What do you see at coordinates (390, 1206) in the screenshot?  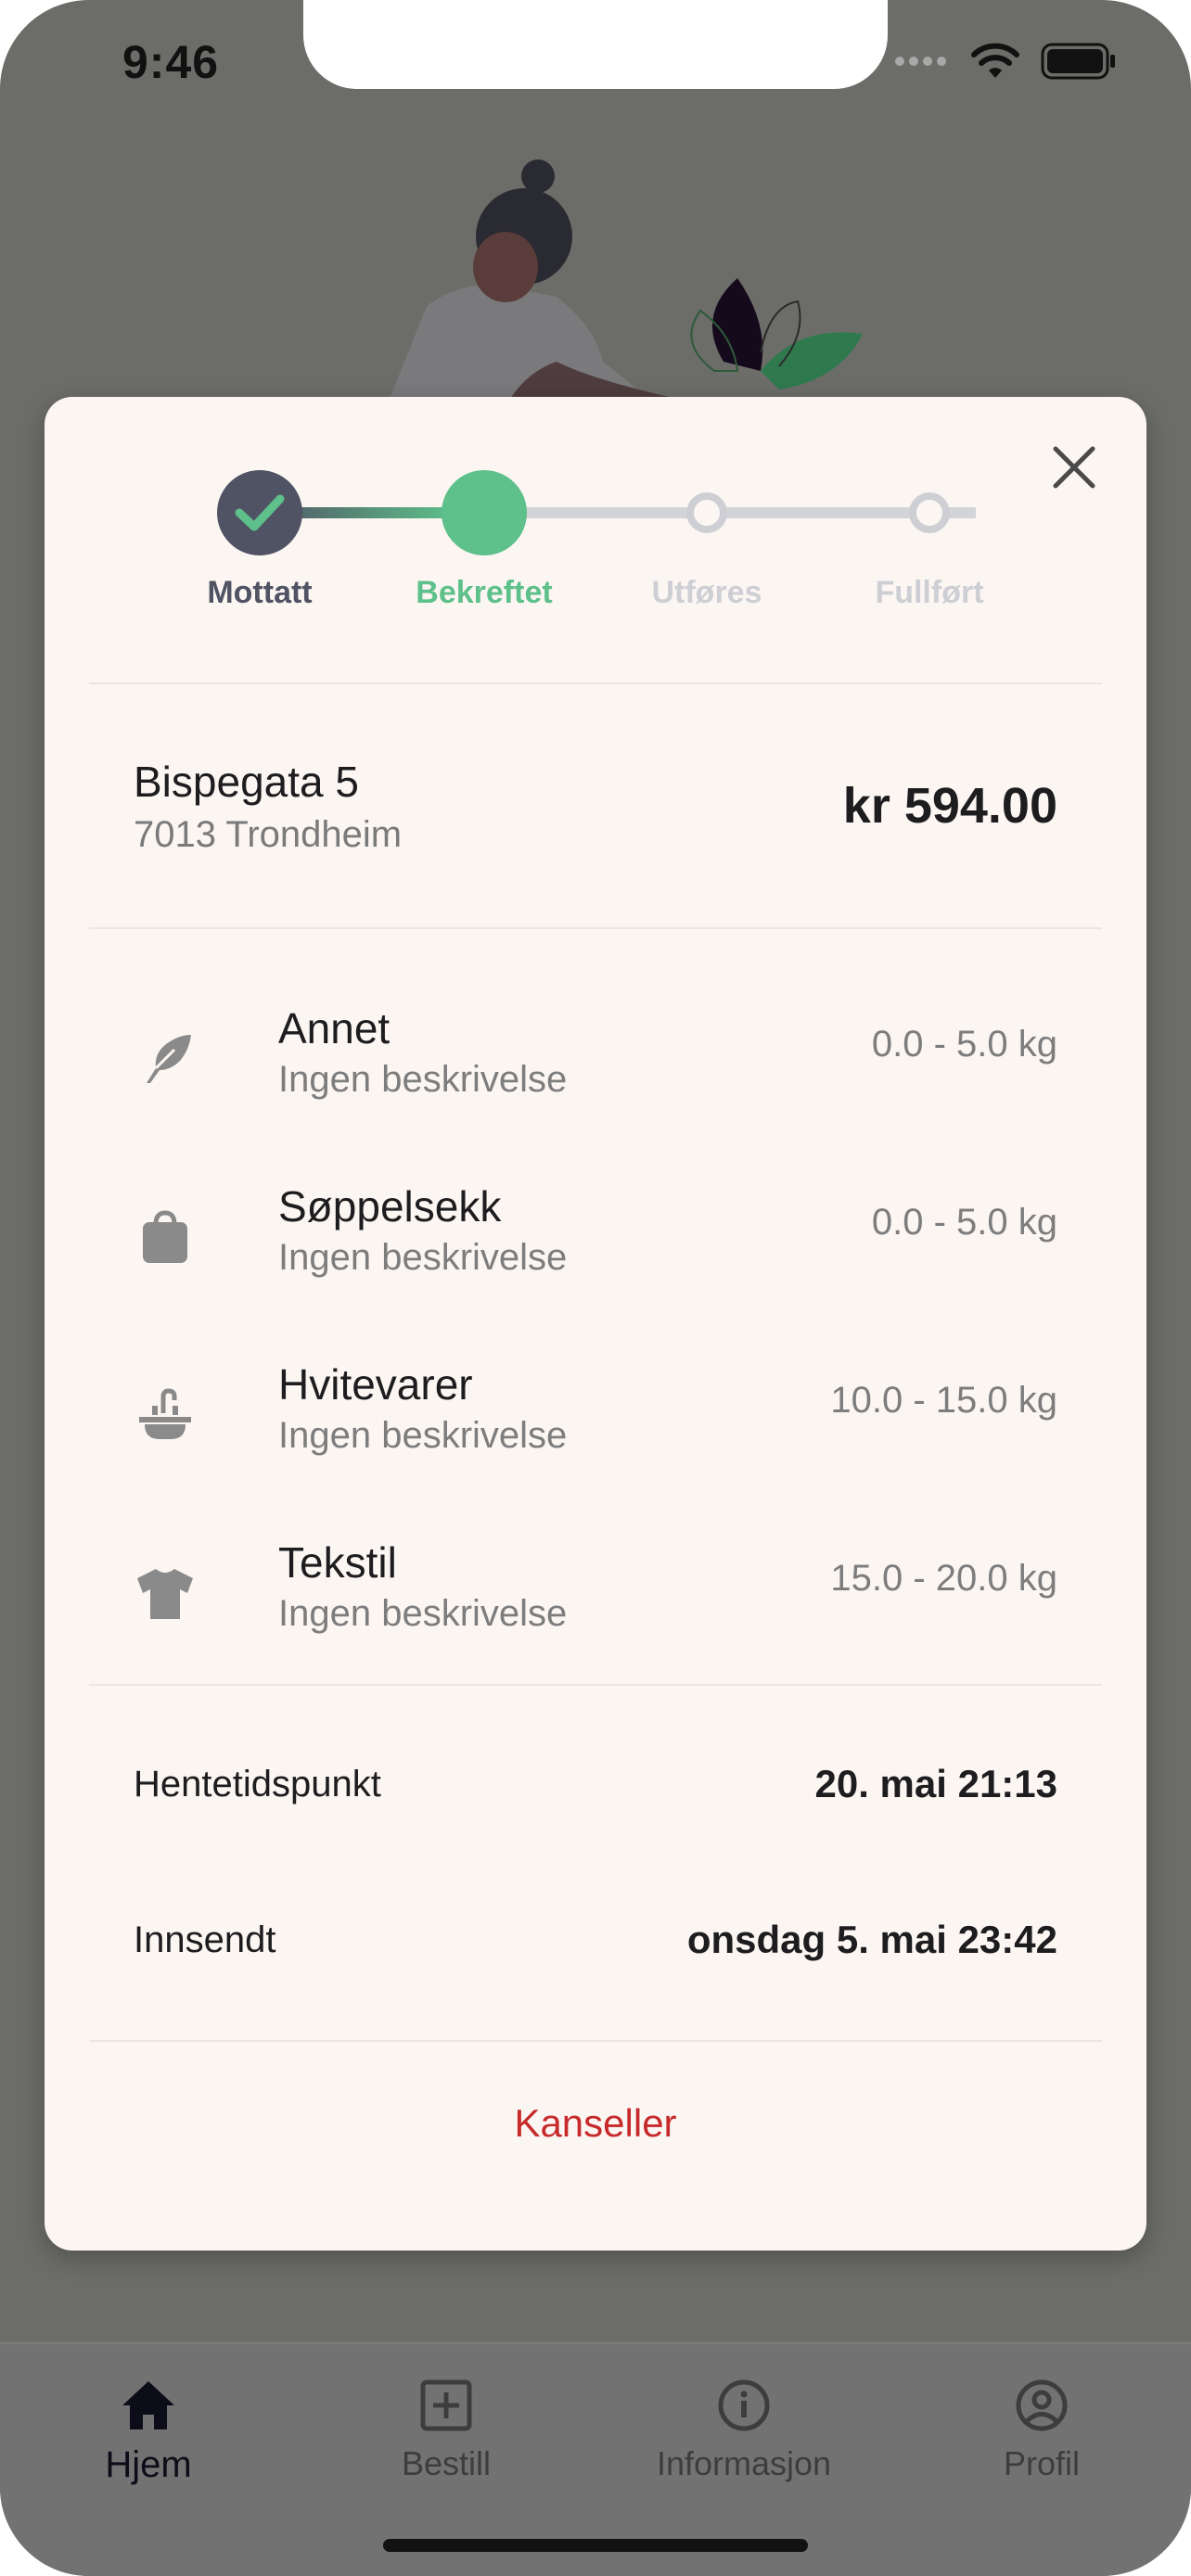 I see `item-title: Søppelsekk` at bounding box center [390, 1206].